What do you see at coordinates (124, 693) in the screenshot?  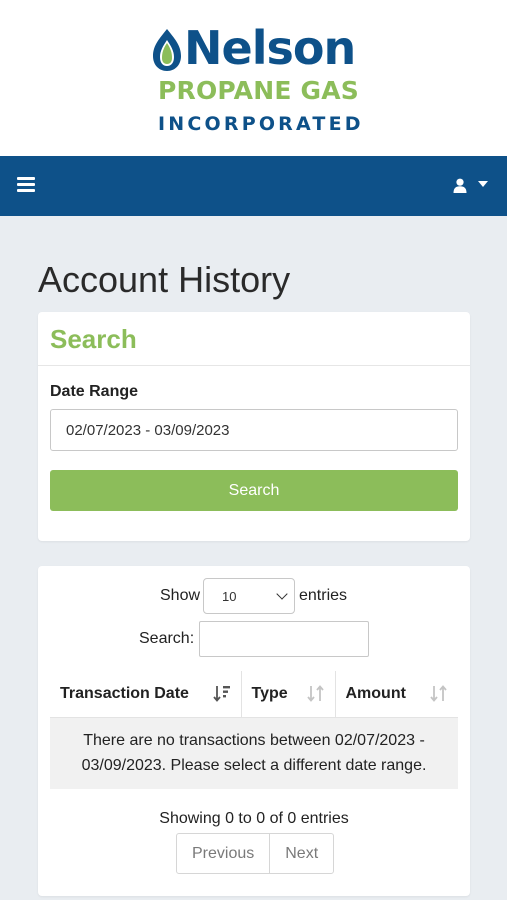 I see `column-label: Transaction Date` at bounding box center [124, 693].